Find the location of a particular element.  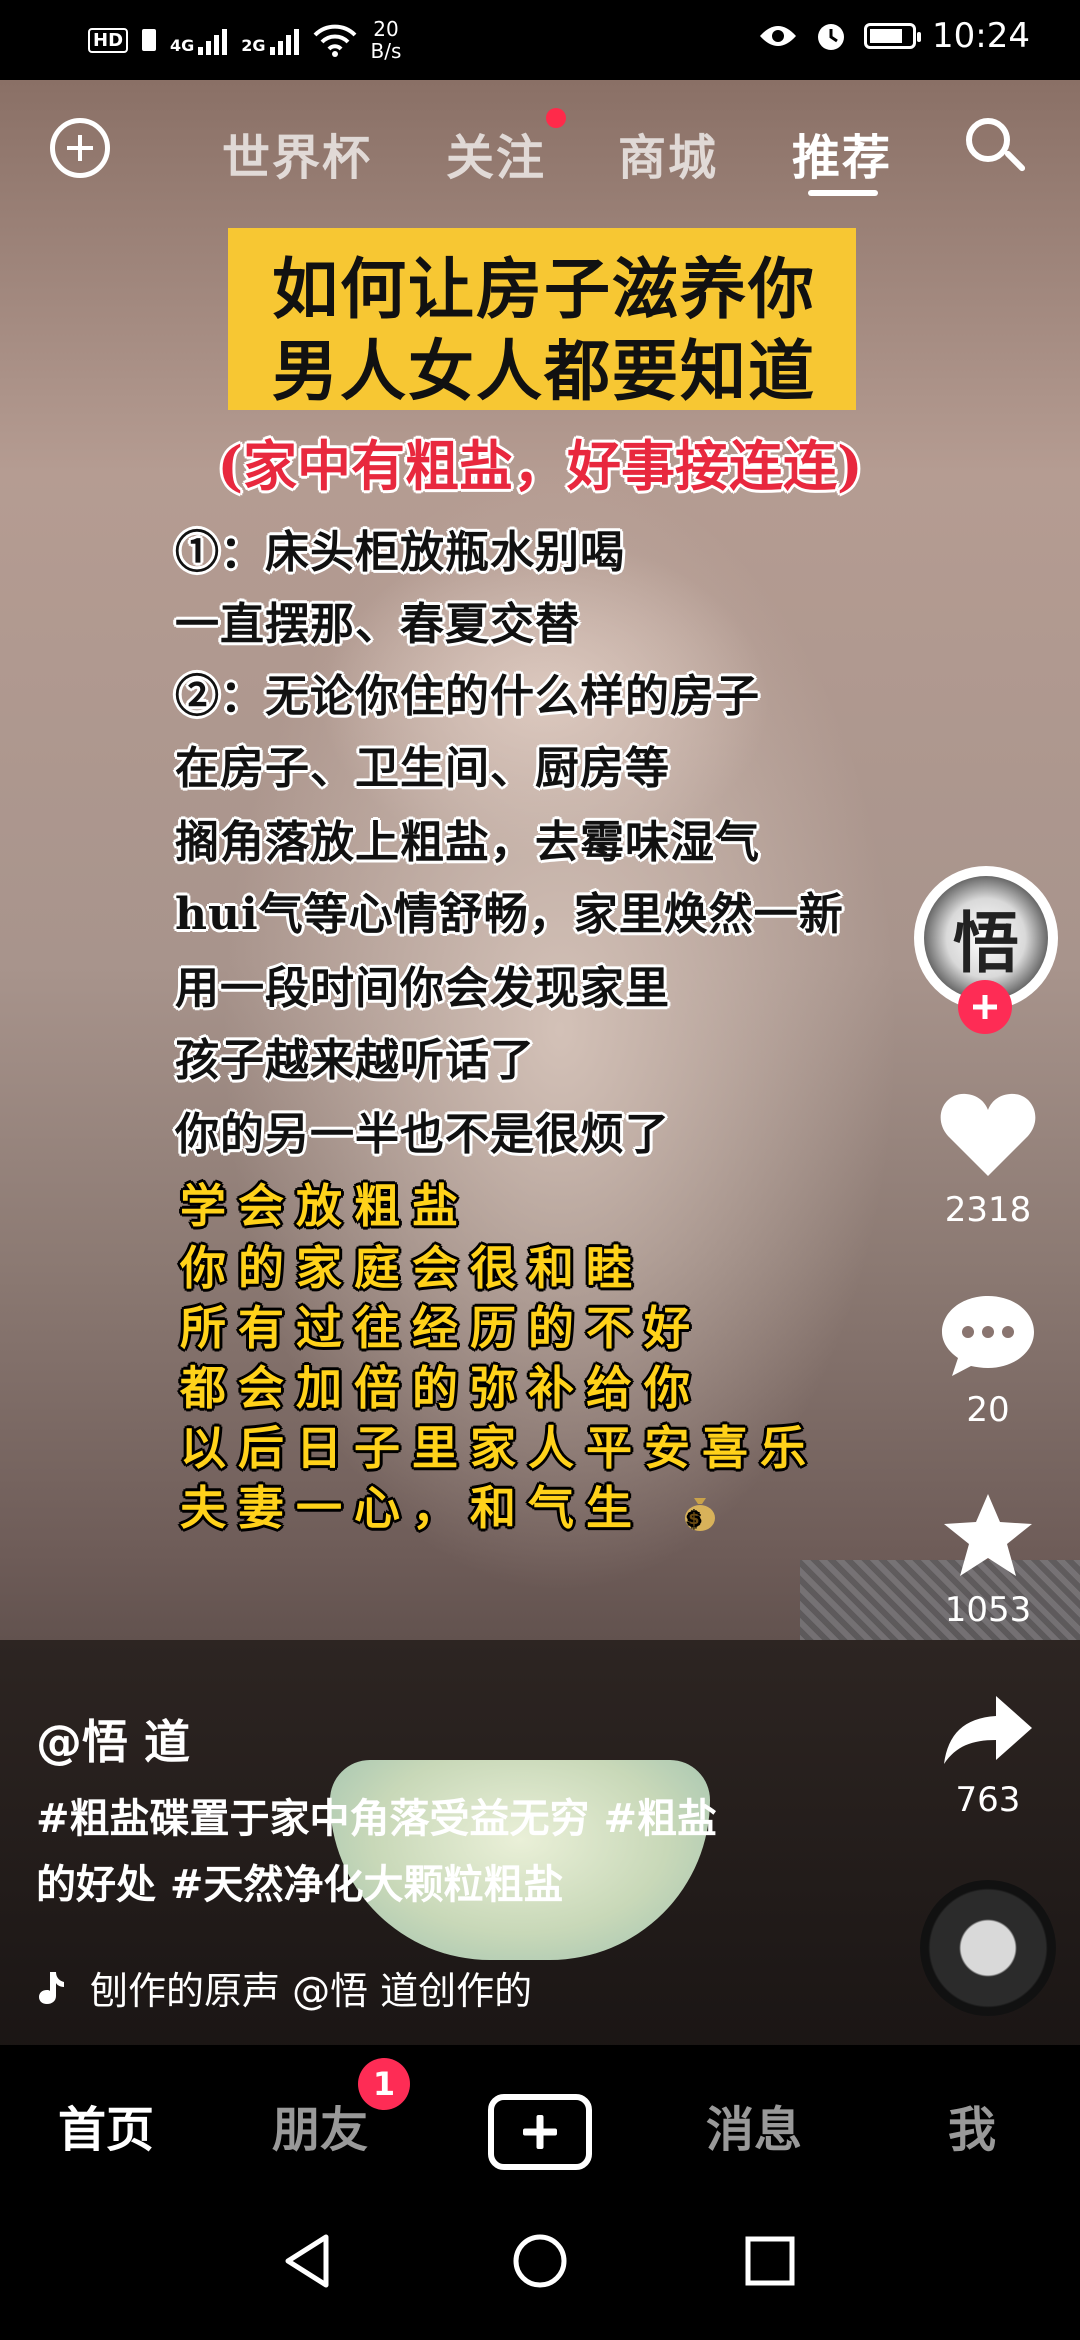

star-icon is located at coordinates (988, 1535).